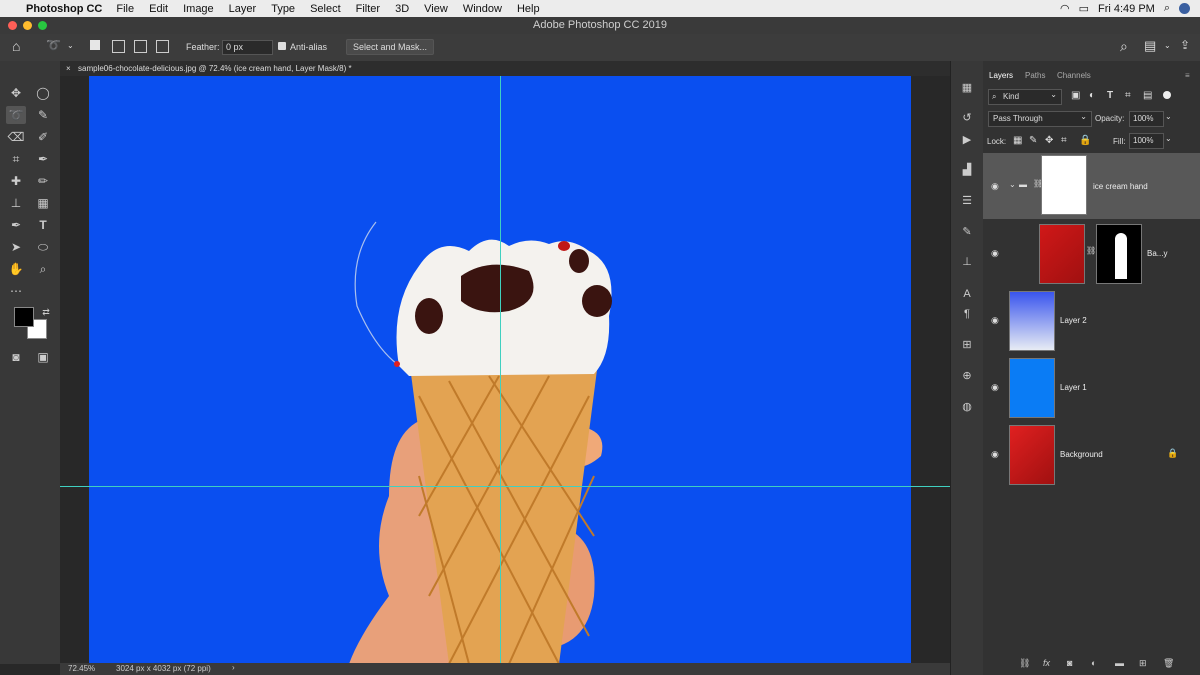 The image size is (1200, 675). Describe the element at coordinates (505, 486) in the screenshot. I see `horizontal-guide` at that location.